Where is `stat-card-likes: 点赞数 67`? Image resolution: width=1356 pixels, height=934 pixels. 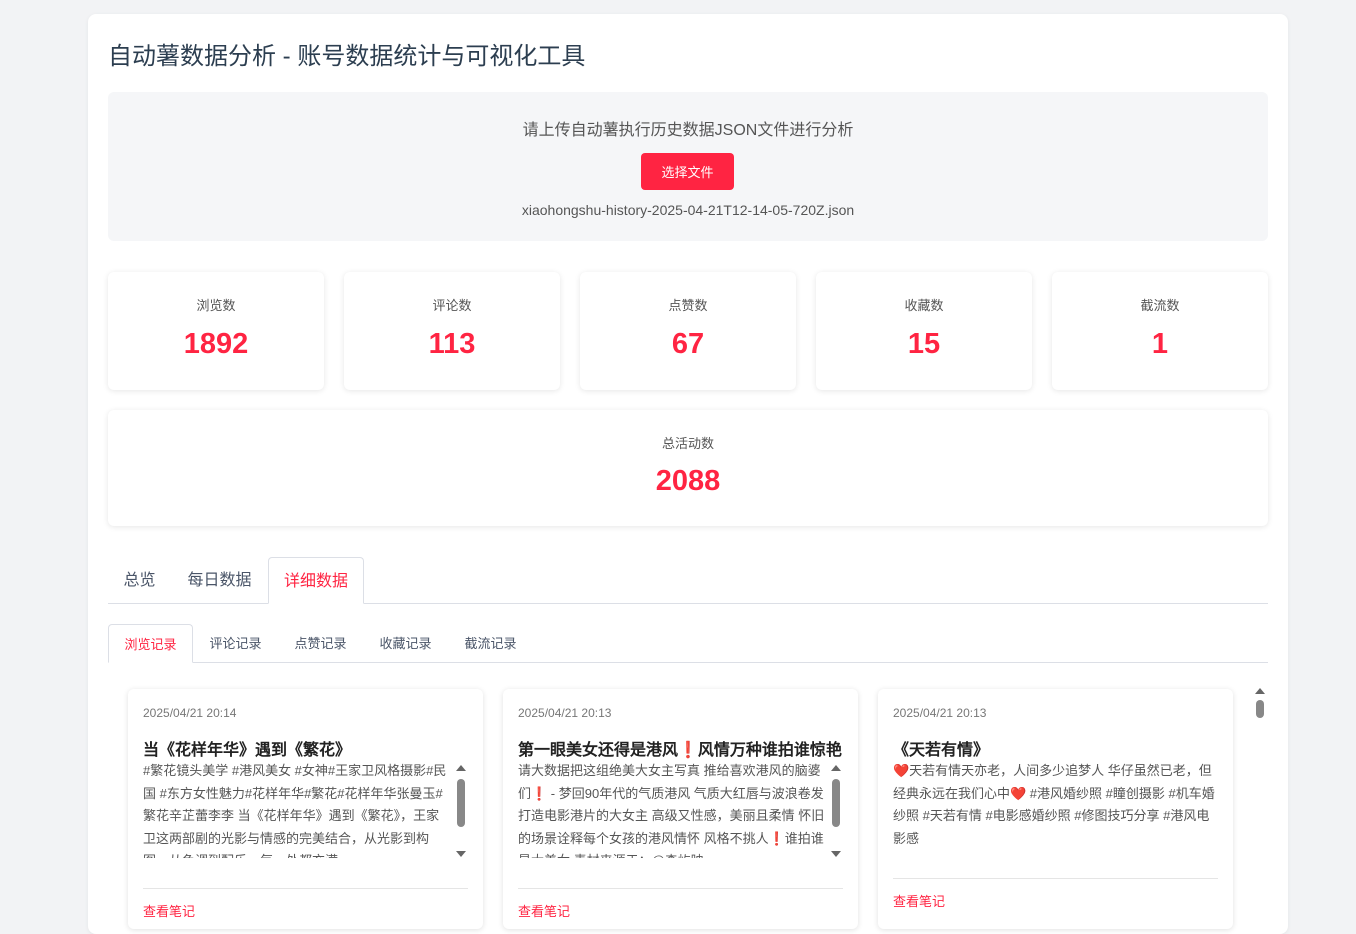
stat-card-likes: 点赞数 67 is located at coordinates (688, 331).